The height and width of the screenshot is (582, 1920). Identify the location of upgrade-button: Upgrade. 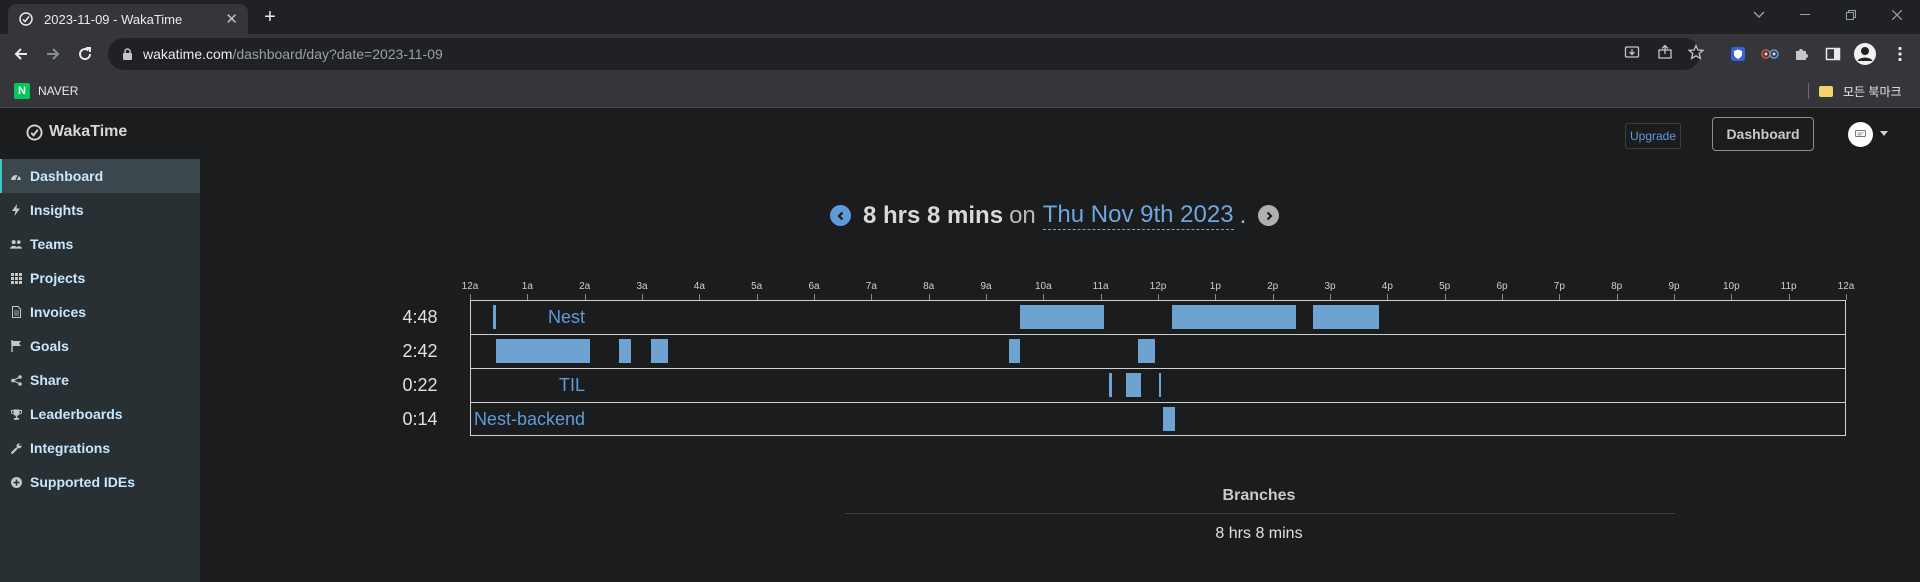
(1653, 136).